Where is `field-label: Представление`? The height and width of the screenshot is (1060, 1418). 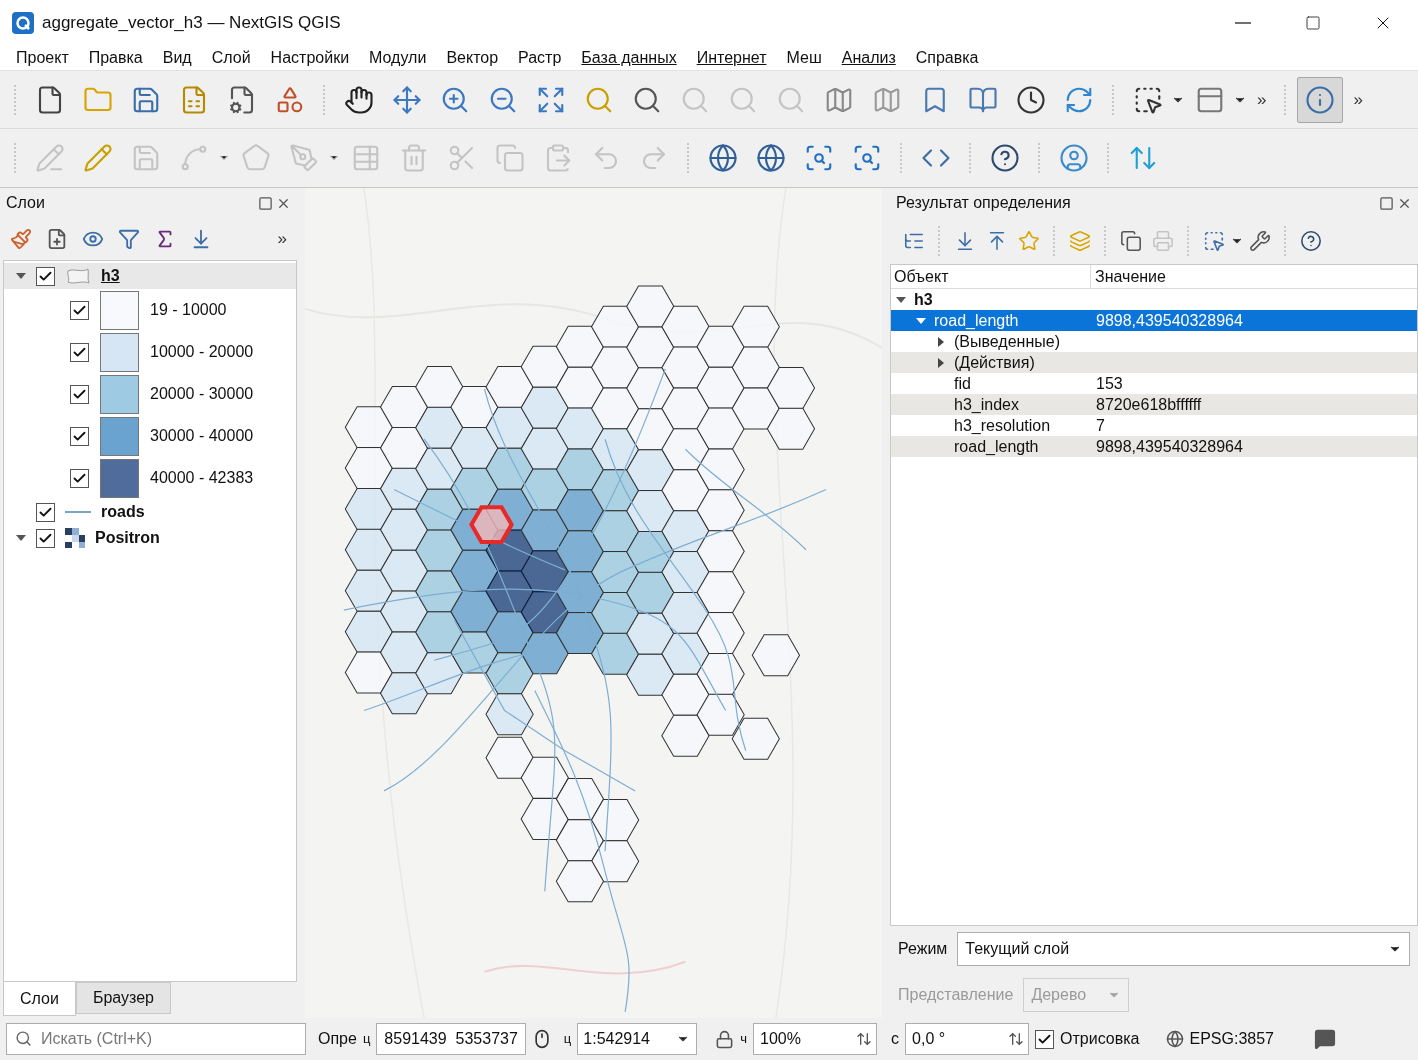 field-label: Представление is located at coordinates (956, 995).